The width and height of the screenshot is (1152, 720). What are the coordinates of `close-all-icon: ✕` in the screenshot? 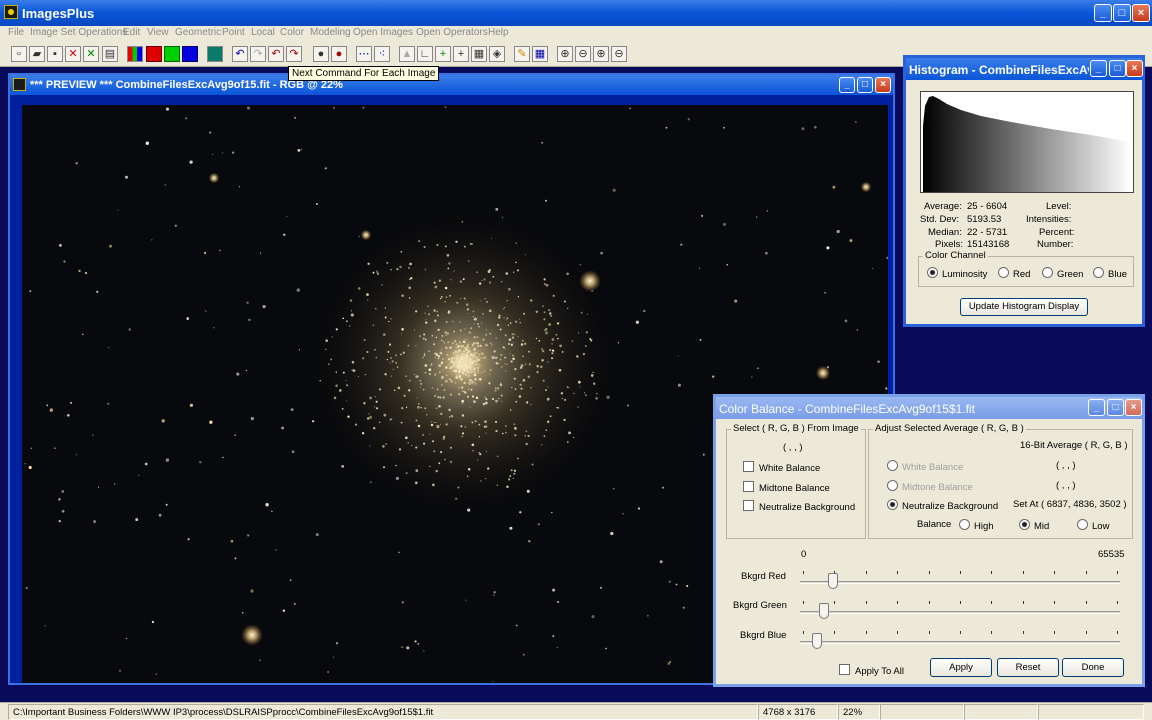 It's located at (91, 54).